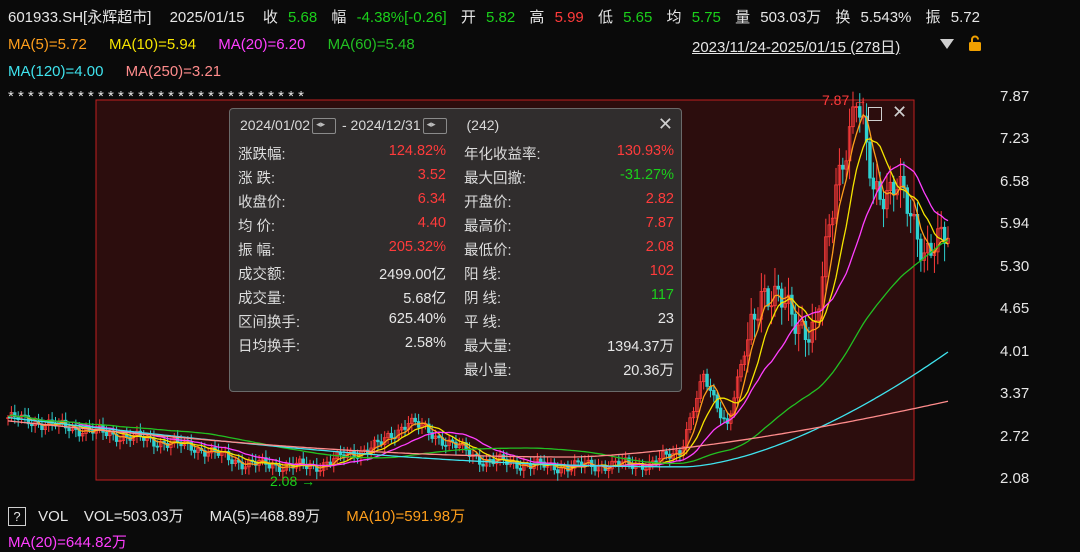  What do you see at coordinates (662, 295) in the screenshot?
I see `stats-value: 117` at bounding box center [662, 295].